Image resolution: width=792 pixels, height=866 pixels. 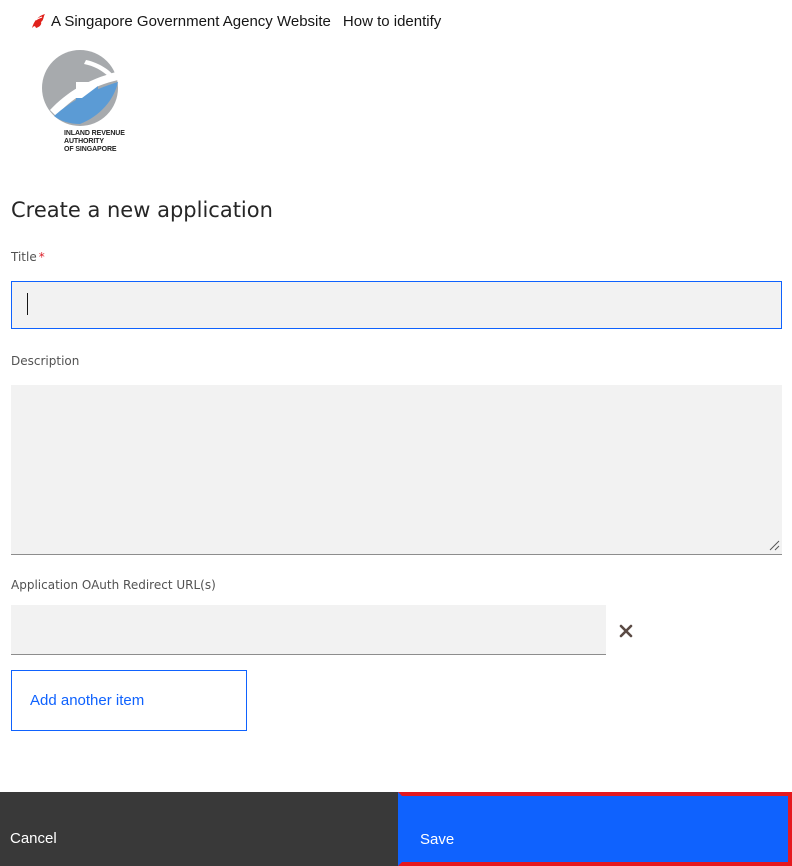 What do you see at coordinates (392, 21) in the screenshot?
I see `how-to-identify-link: How to identify` at bounding box center [392, 21].